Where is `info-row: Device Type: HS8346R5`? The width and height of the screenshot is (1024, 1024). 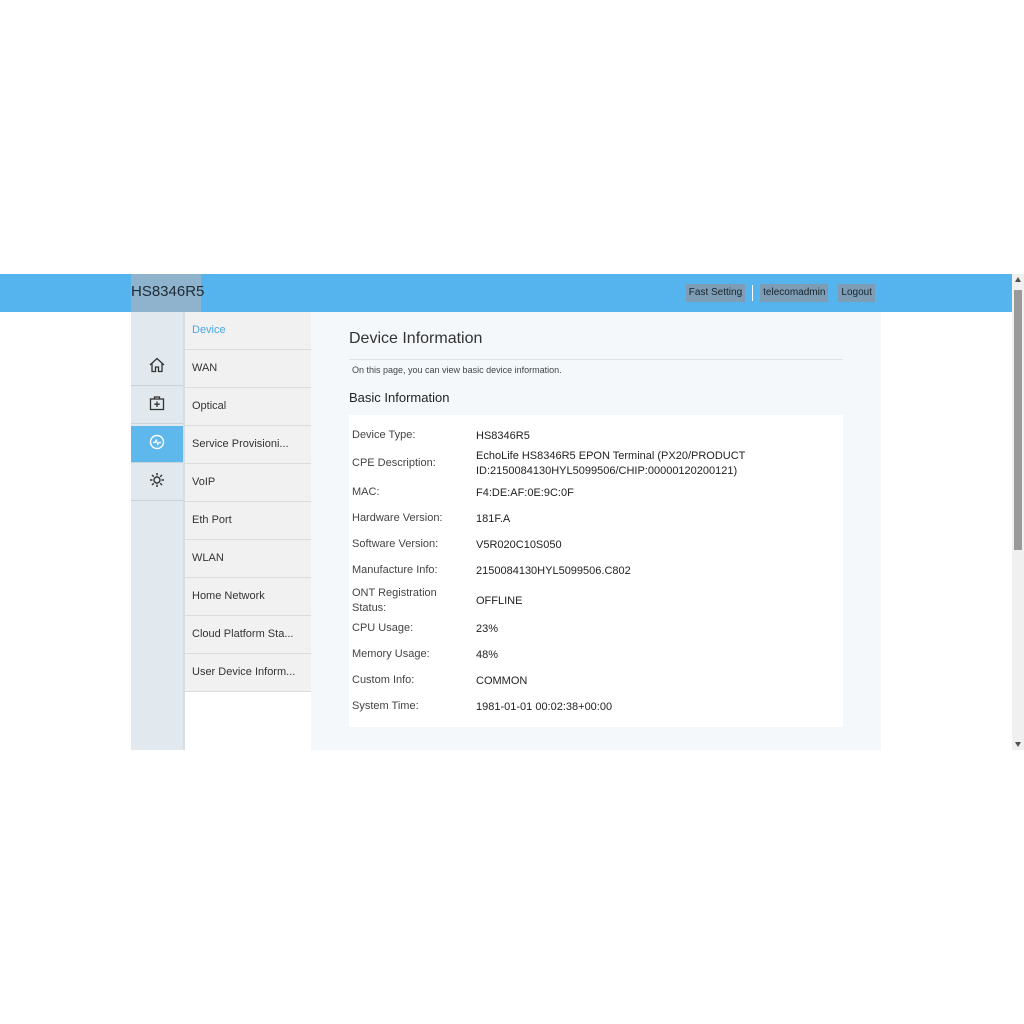 info-row: Device Type: HS8346R5 is located at coordinates (564, 436).